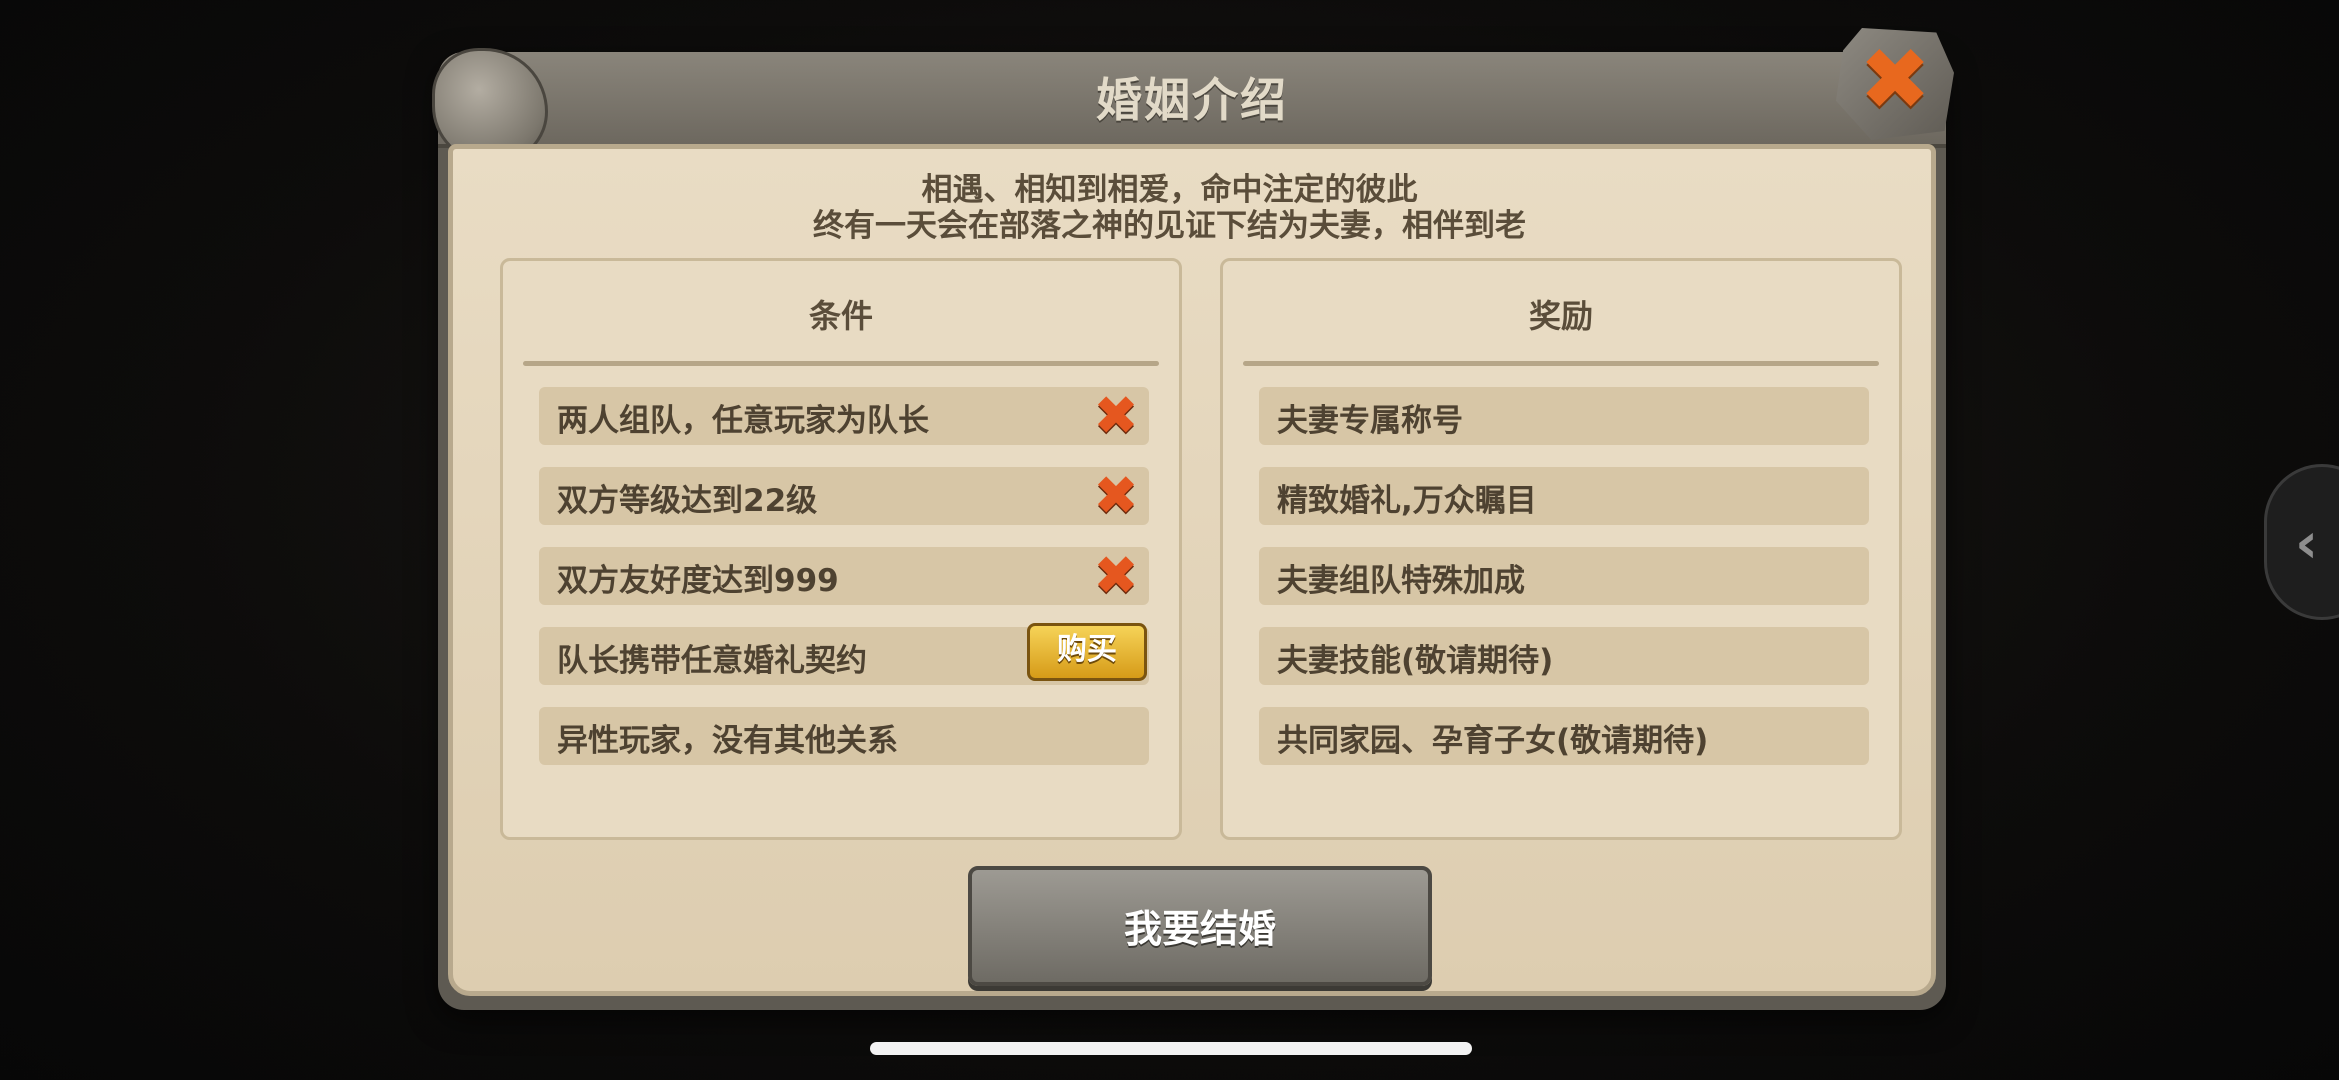  I want to click on buy-button: 购买, so click(1087, 652).